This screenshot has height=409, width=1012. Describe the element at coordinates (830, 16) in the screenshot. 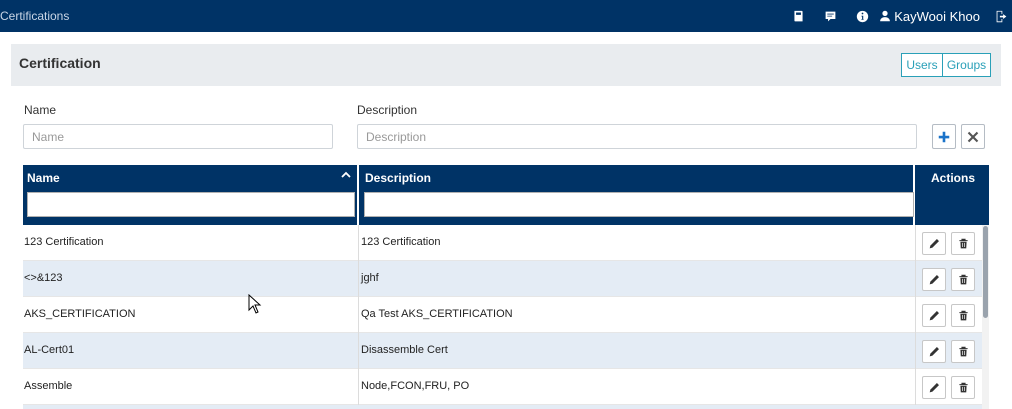

I see `message-icon` at that location.